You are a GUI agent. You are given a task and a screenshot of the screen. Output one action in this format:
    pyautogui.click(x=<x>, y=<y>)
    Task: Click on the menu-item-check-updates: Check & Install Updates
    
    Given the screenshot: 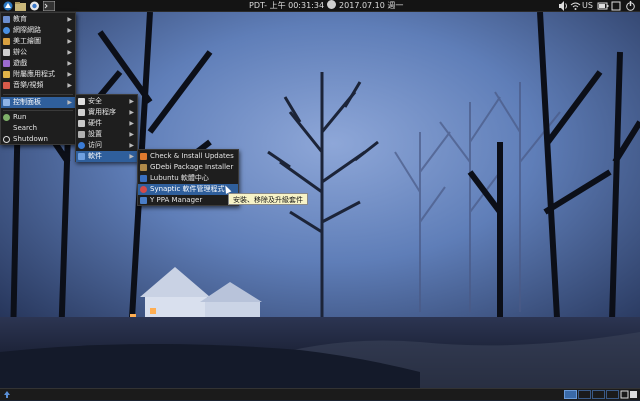 What is the action you would take?
    pyautogui.click(x=188, y=156)
    